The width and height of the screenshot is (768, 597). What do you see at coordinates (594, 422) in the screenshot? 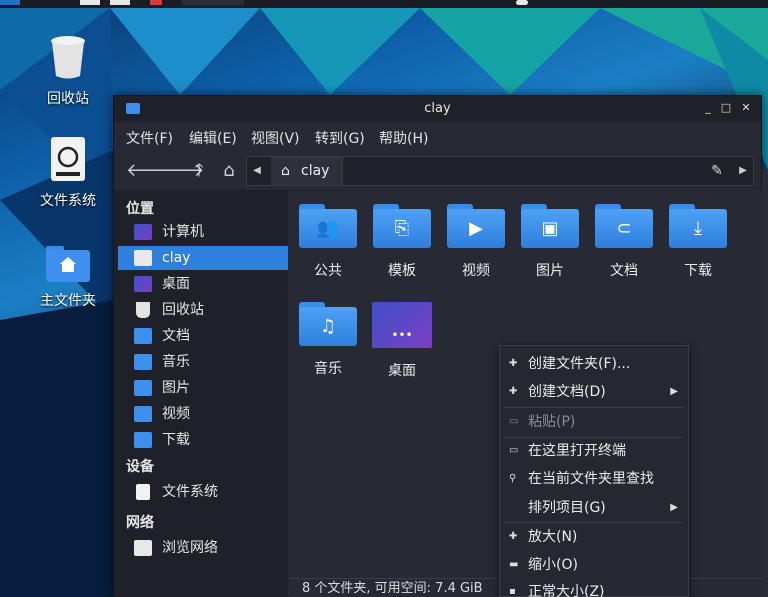
I see `menu-item-paste: ▭ 粘贴(P)` at bounding box center [594, 422].